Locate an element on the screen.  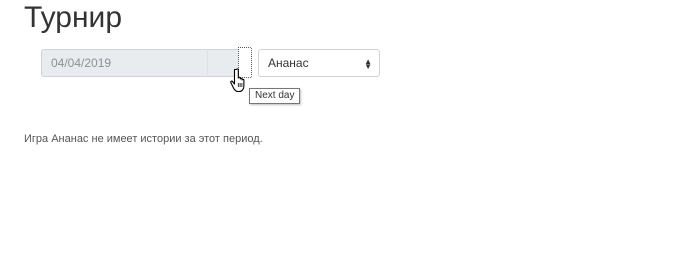
next-day-tooltip: Next day is located at coordinates (275, 96).